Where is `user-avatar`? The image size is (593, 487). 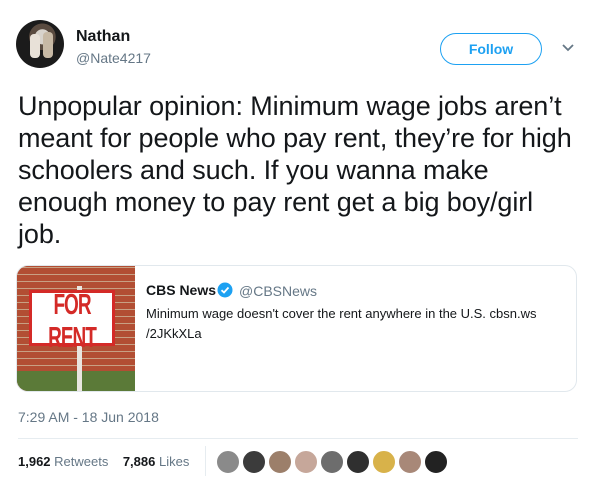 user-avatar is located at coordinates (40, 44).